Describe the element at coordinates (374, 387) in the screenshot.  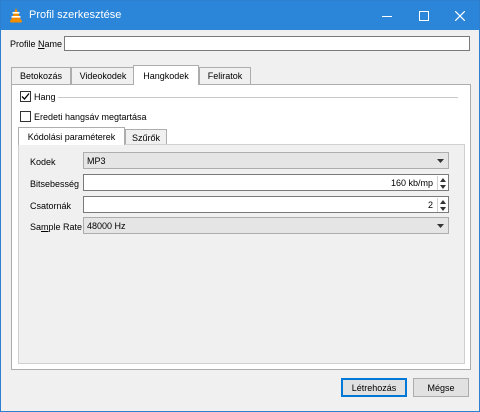
I see `create-button: Létrehozás` at that location.